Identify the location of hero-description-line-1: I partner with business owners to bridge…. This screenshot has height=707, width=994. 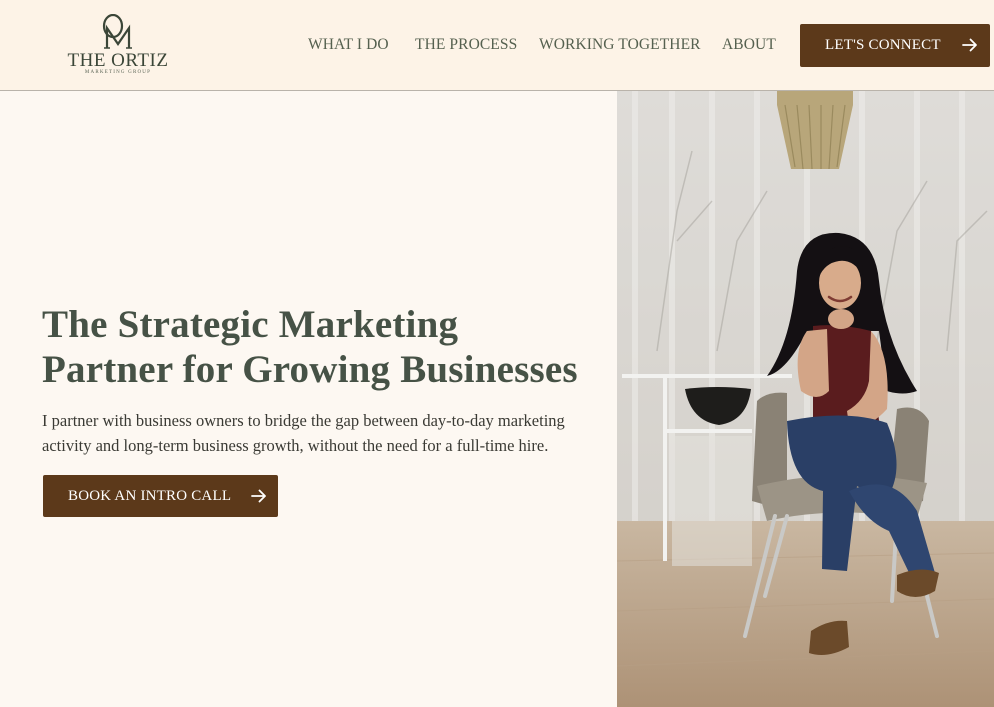
(303, 420).